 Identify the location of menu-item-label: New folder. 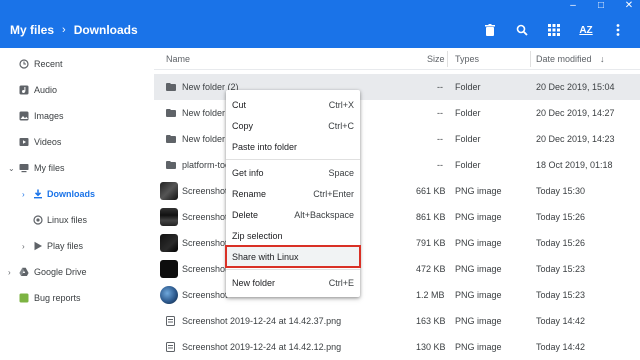
(254, 283).